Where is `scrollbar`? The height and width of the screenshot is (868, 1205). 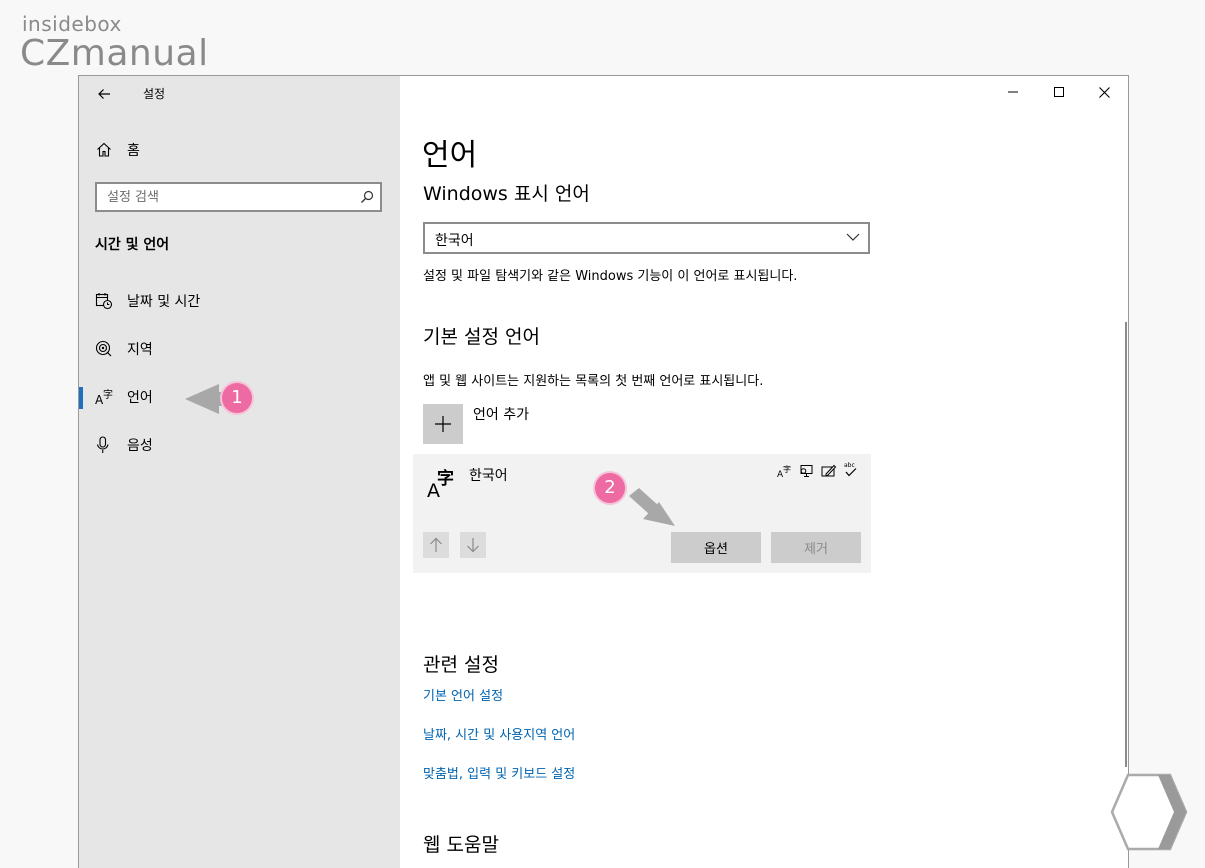
scrollbar is located at coordinates (1126, 544).